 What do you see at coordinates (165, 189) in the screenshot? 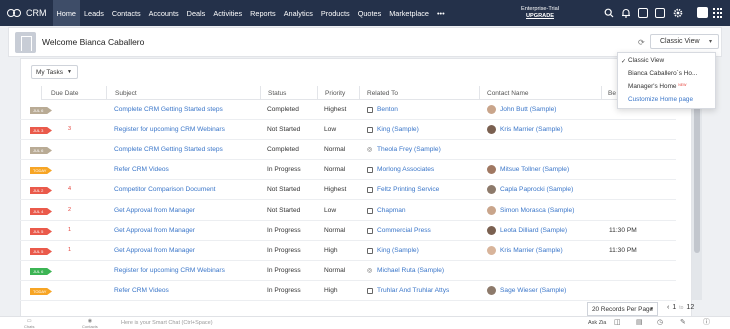
I see `task-subject-link: Competitor Comparison Document` at bounding box center [165, 189].